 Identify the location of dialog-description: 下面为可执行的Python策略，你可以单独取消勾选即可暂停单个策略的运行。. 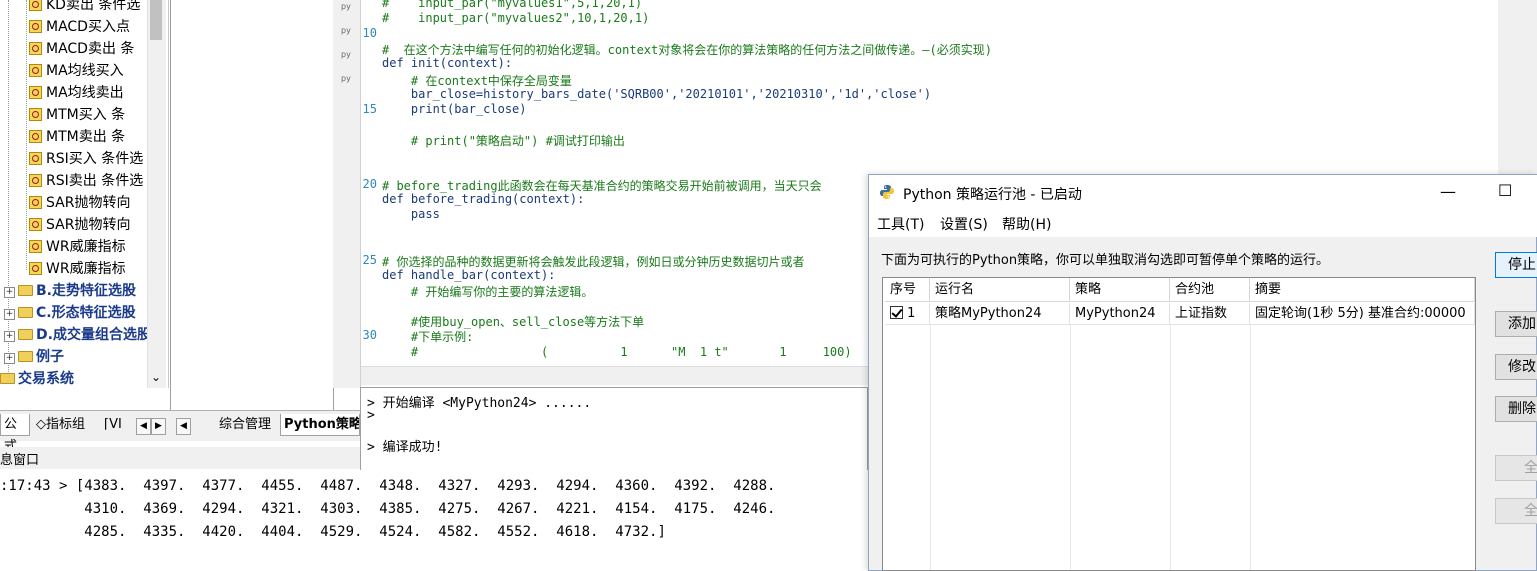
(1105, 260).